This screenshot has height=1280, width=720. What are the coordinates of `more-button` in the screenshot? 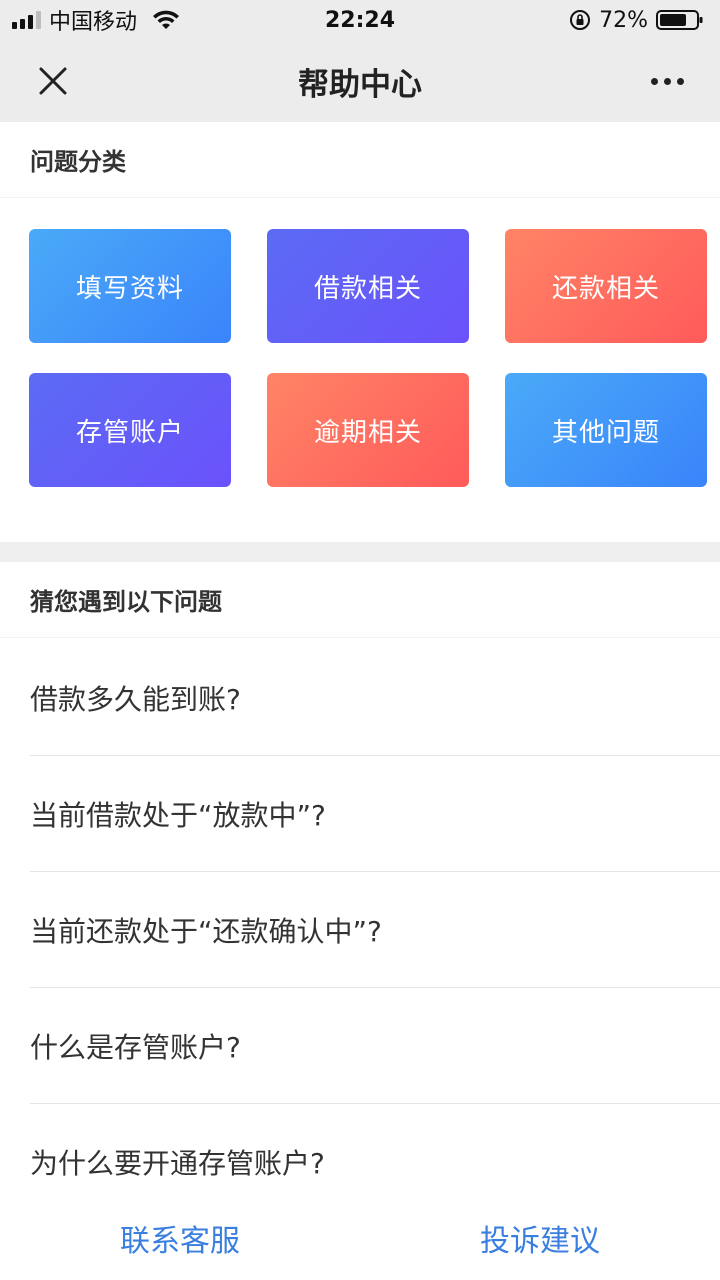 It's located at (667, 81).